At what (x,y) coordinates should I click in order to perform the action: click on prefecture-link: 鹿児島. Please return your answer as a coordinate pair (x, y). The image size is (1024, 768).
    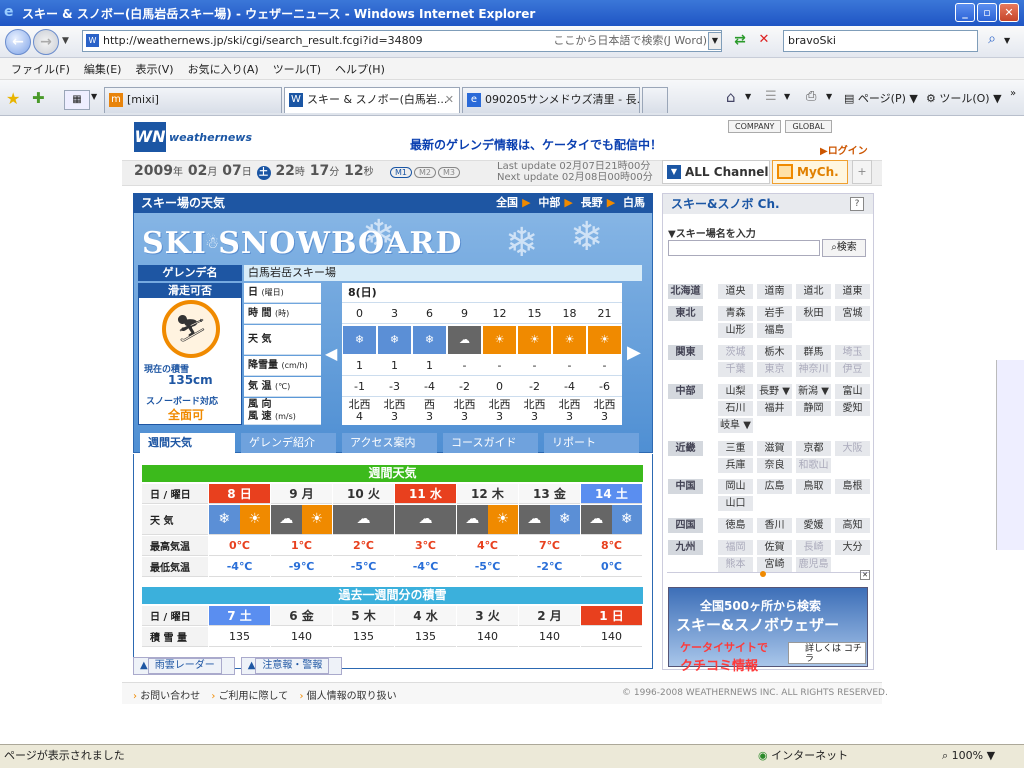
    Looking at the image, I should click on (813, 564).